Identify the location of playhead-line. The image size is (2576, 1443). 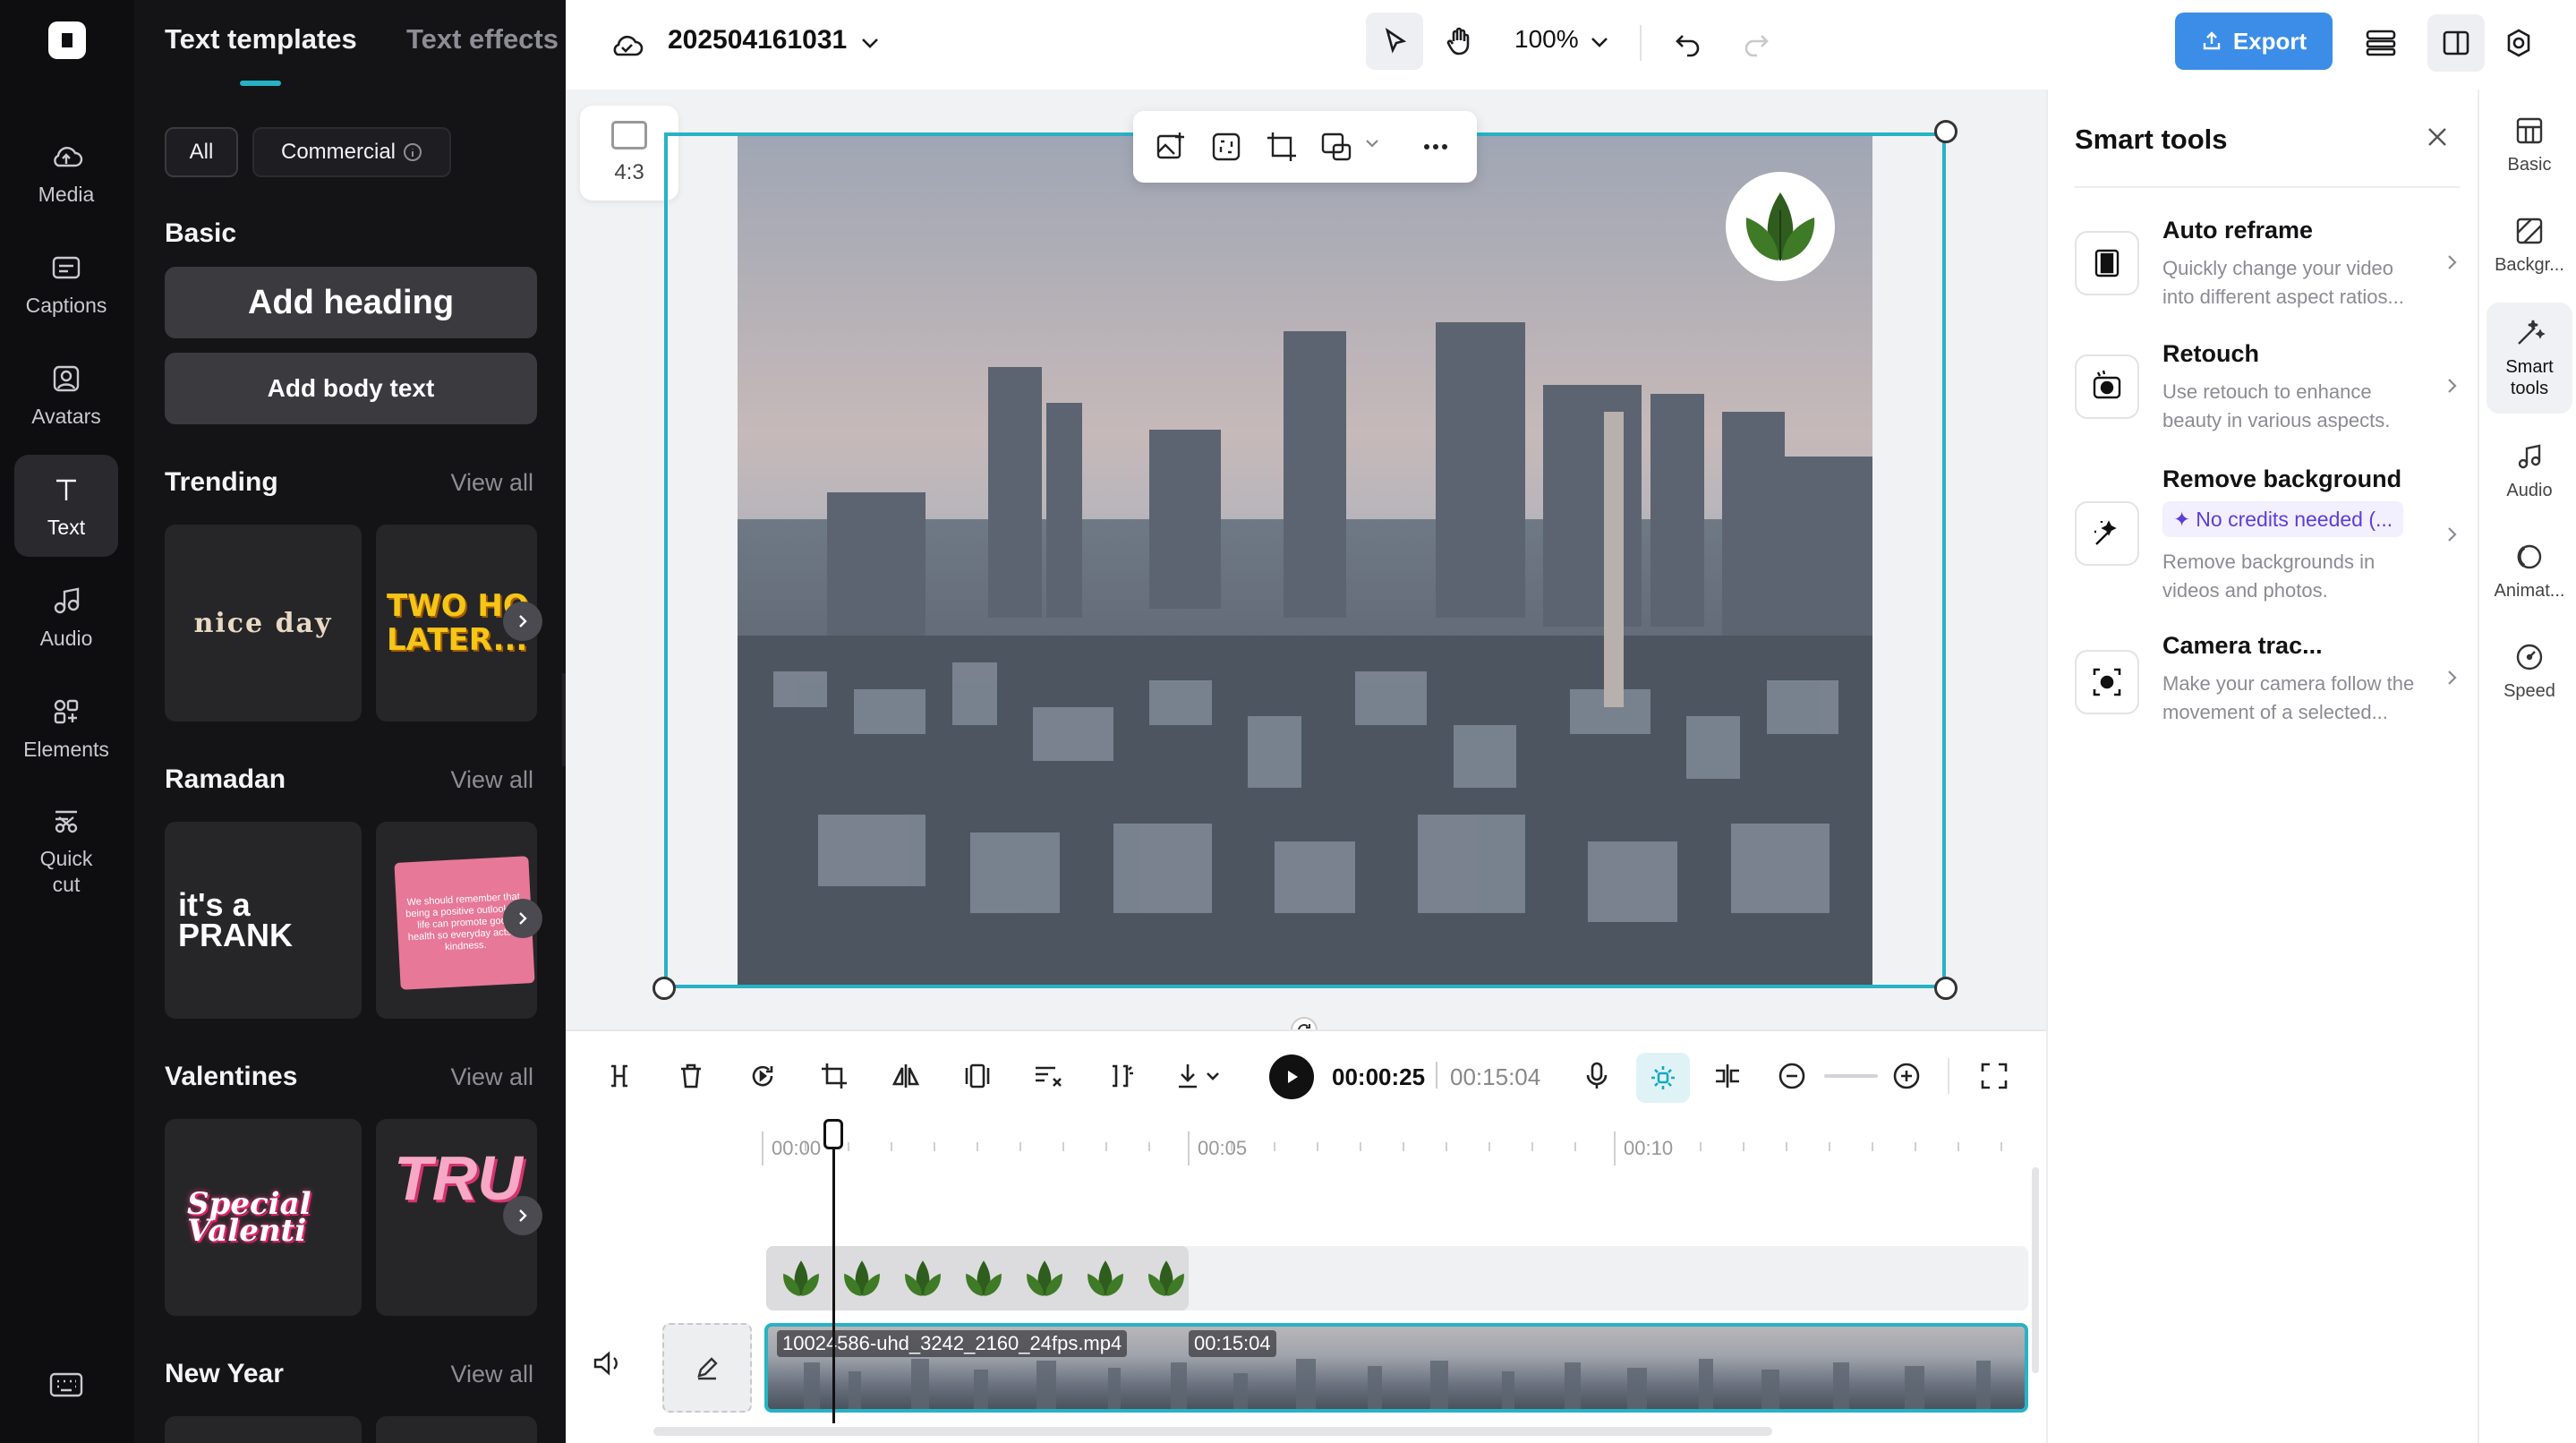
(833, 1272).